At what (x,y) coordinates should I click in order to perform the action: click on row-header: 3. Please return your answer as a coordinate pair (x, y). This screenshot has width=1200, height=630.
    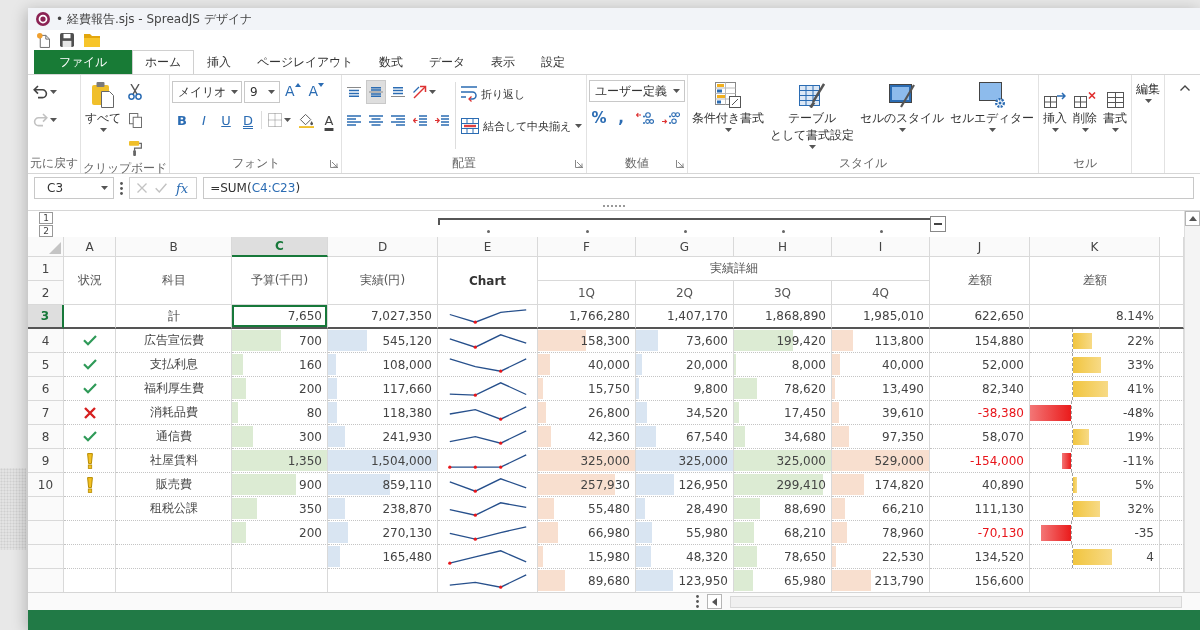
    Looking at the image, I should click on (46, 317).